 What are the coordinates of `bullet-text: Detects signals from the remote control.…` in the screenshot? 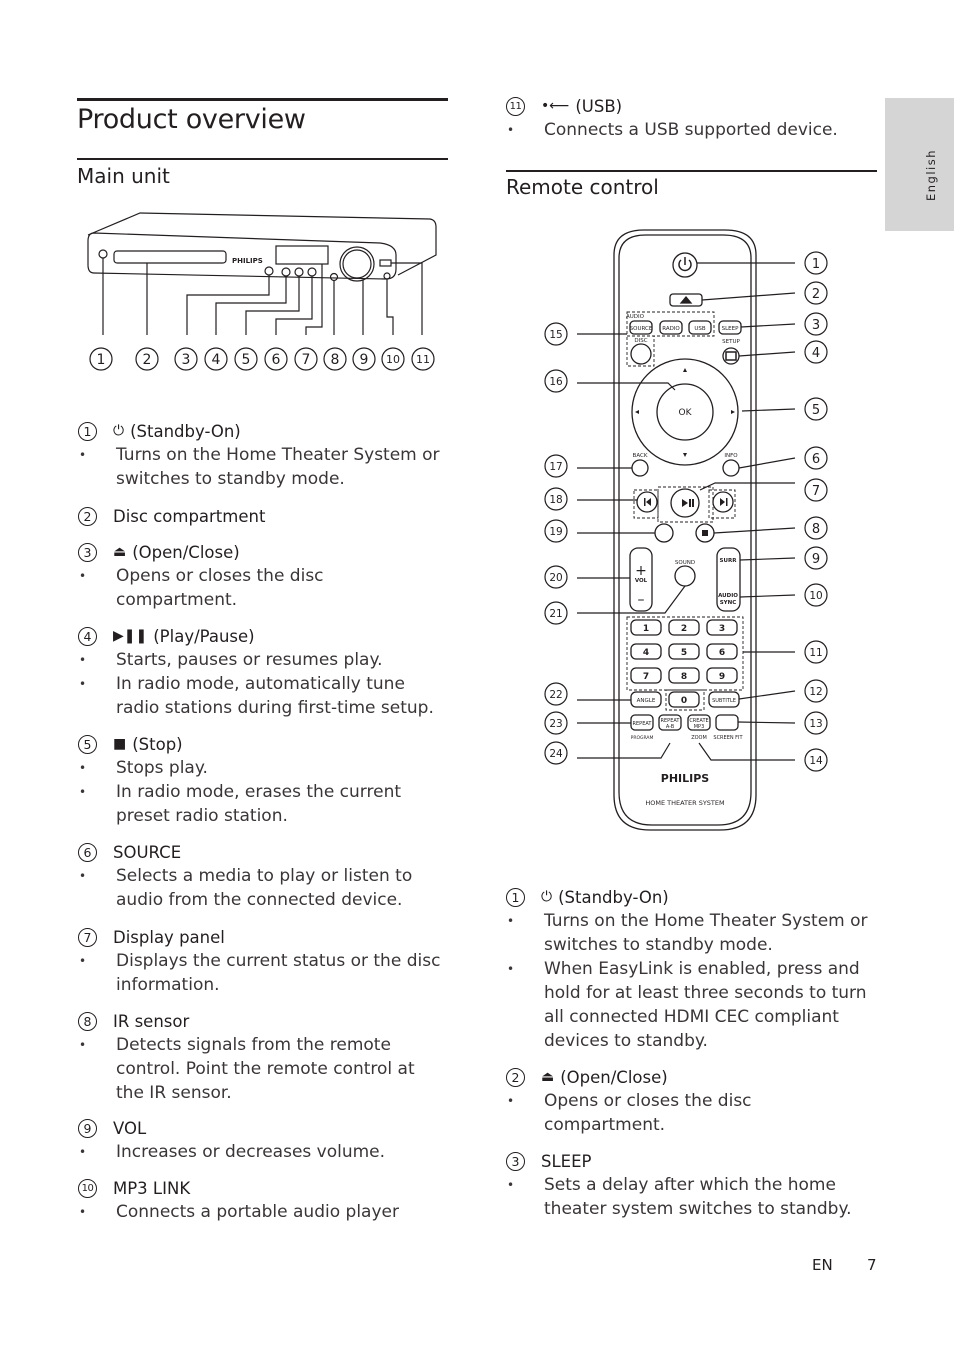 It's located at (265, 1069).